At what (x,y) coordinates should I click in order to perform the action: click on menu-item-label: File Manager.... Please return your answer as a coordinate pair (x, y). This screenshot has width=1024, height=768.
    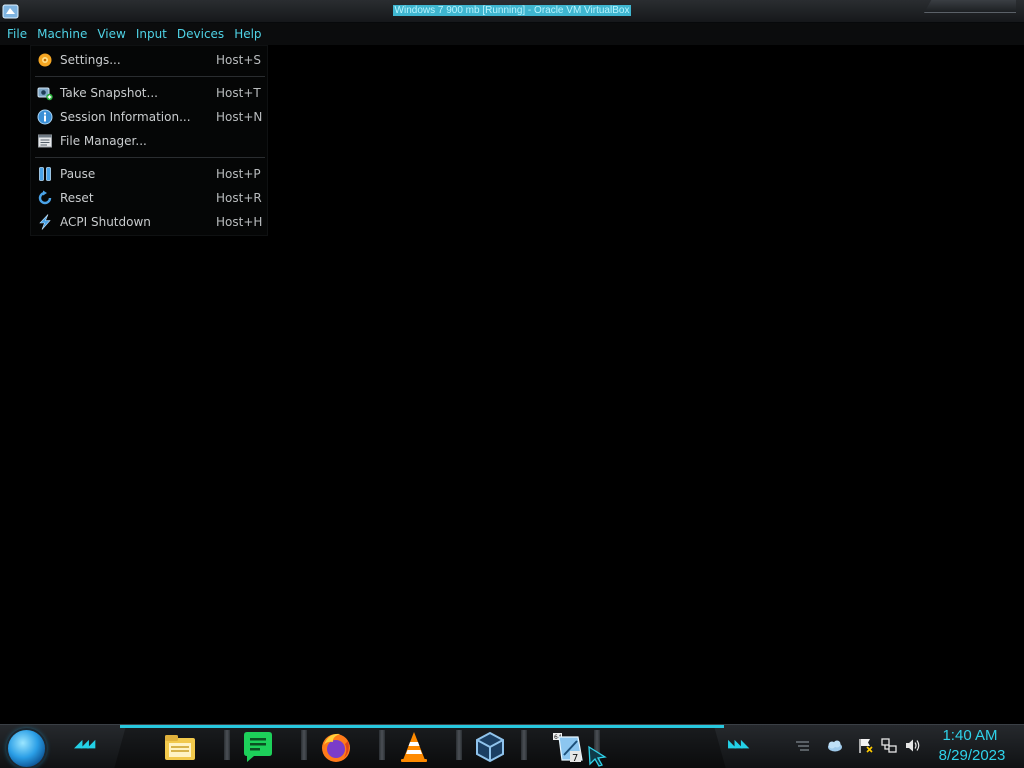
    Looking at the image, I should click on (103, 141).